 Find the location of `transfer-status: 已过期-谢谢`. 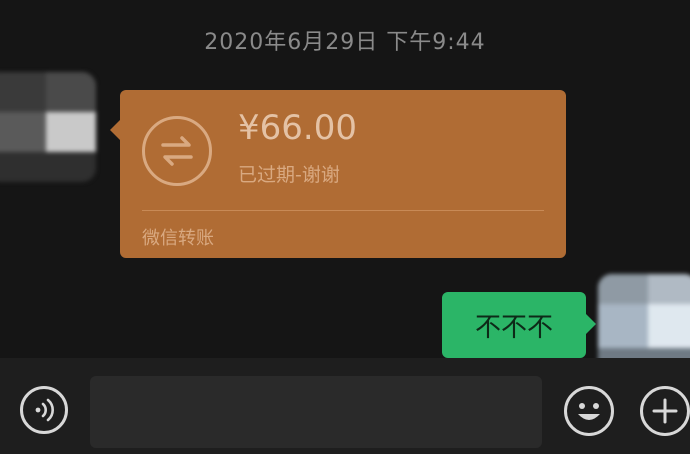

transfer-status: 已过期-谢谢 is located at coordinates (289, 175).